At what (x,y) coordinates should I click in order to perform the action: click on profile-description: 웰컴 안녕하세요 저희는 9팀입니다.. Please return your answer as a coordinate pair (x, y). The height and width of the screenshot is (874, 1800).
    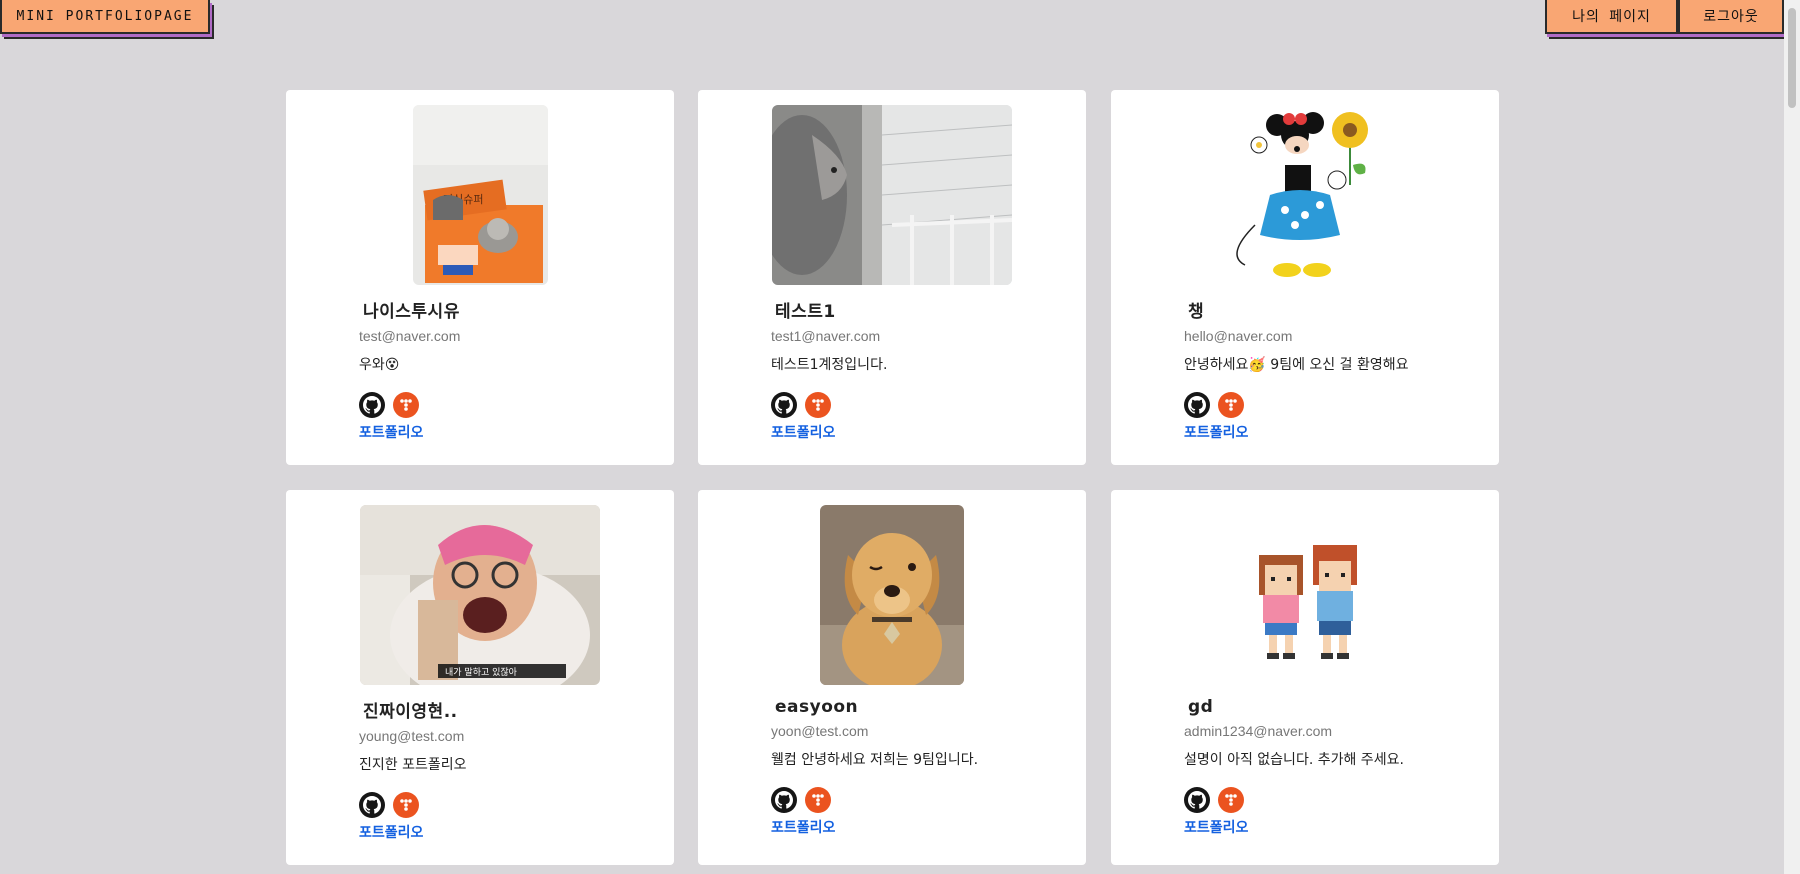
    Looking at the image, I should click on (875, 760).